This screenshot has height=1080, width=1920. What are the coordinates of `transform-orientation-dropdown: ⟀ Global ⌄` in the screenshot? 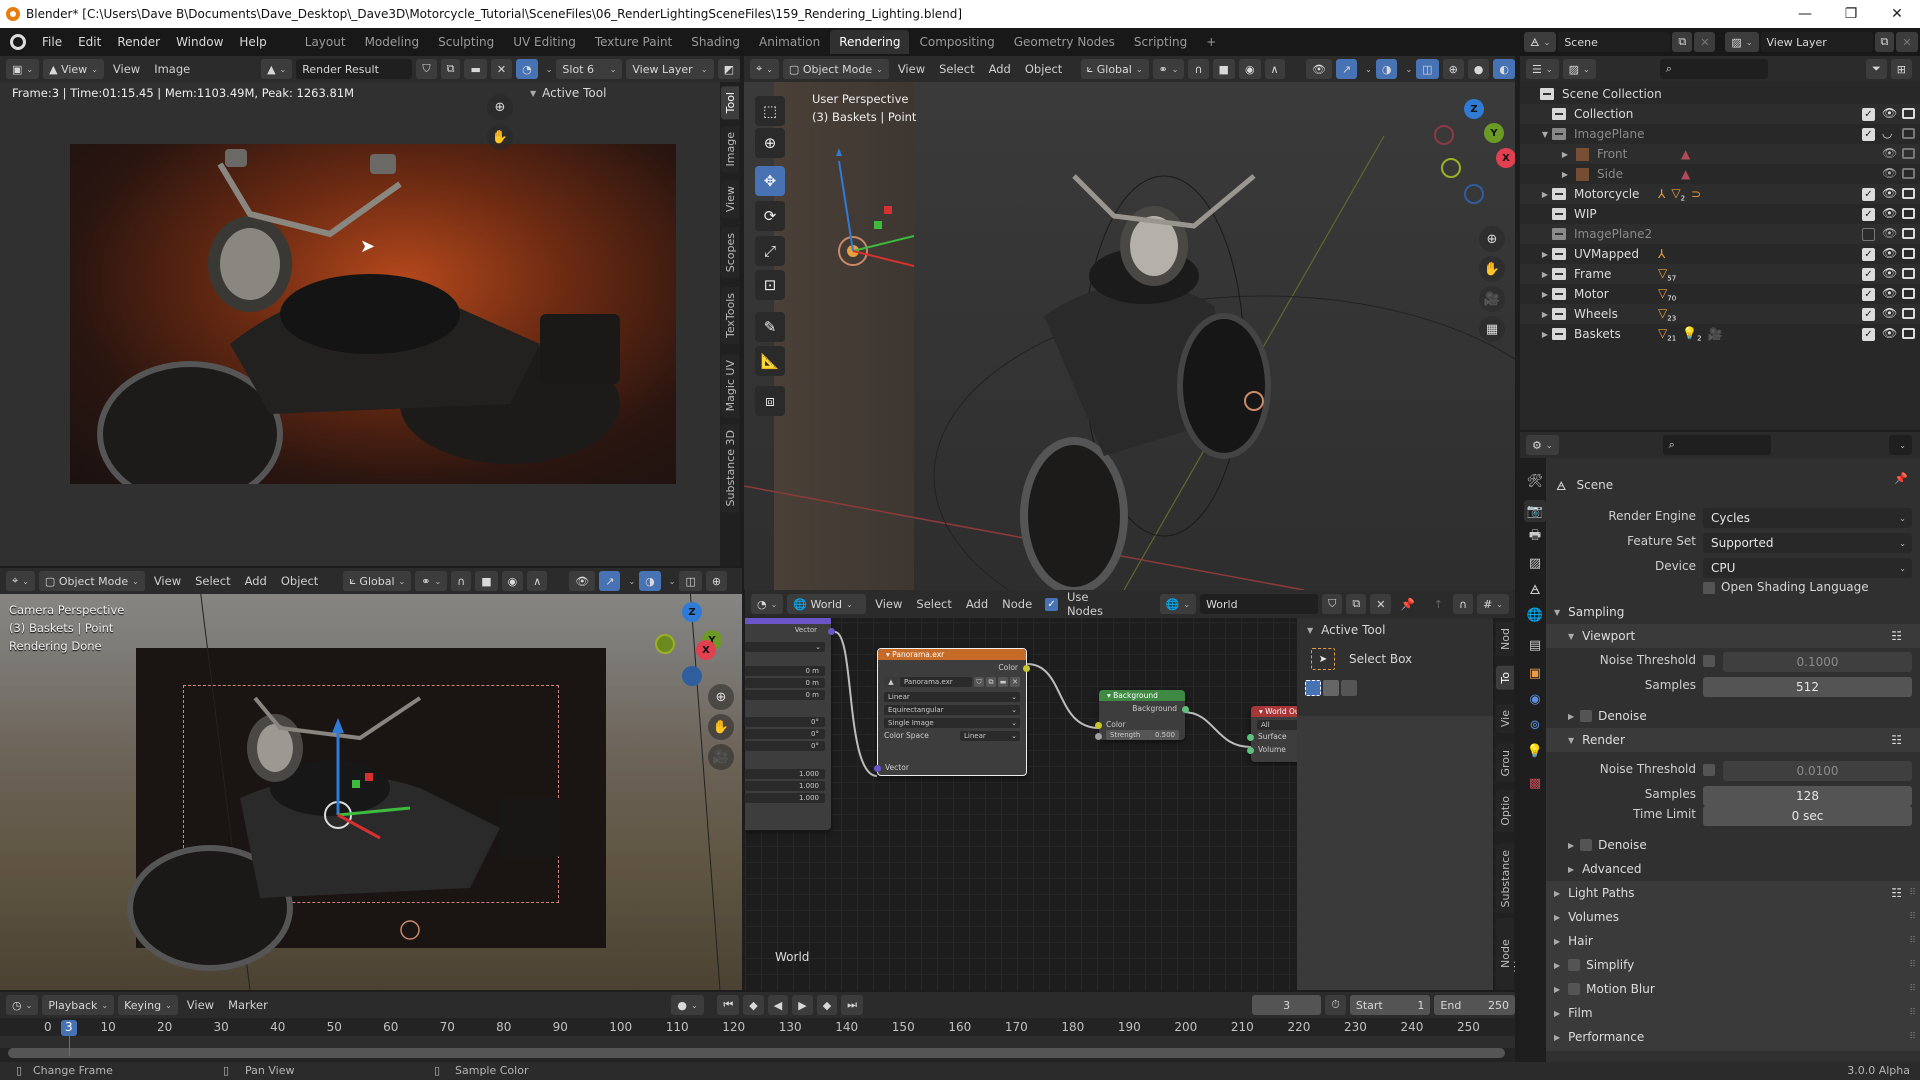 It's located at (377, 581).